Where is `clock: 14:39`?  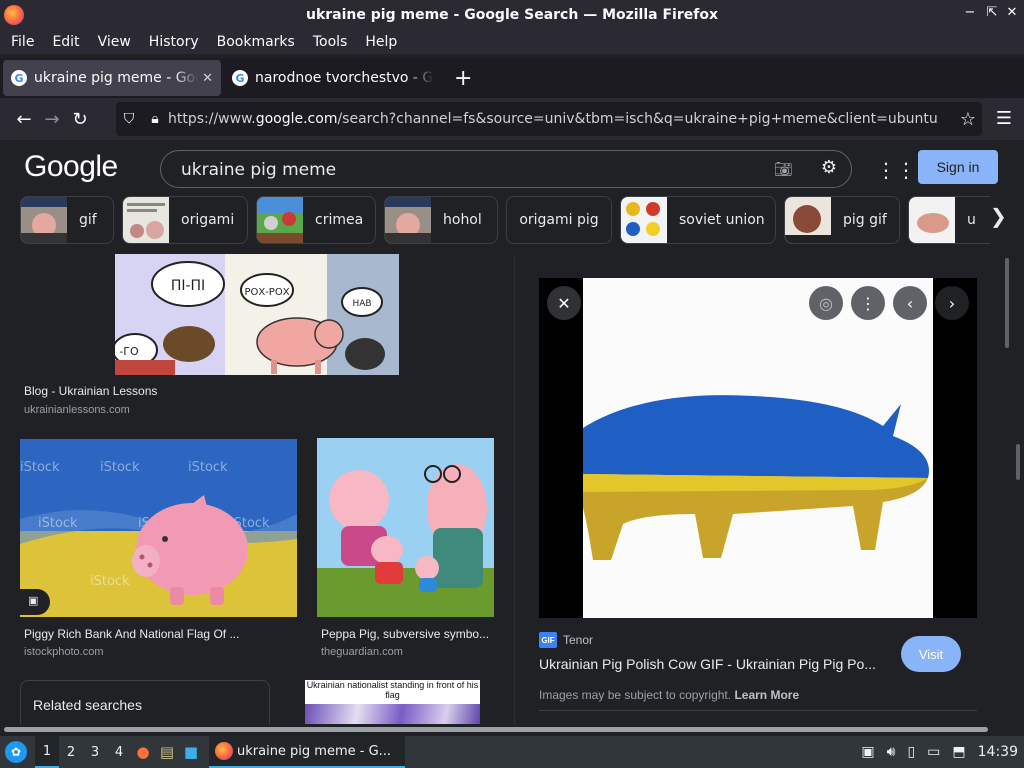
clock: 14:39 is located at coordinates (997, 752).